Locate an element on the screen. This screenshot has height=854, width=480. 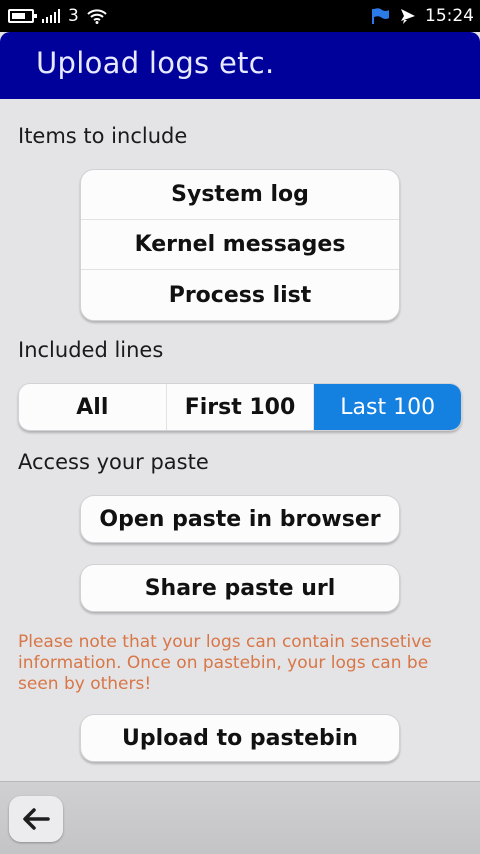
title-bar: Upload logs etc. is located at coordinates (240, 65).